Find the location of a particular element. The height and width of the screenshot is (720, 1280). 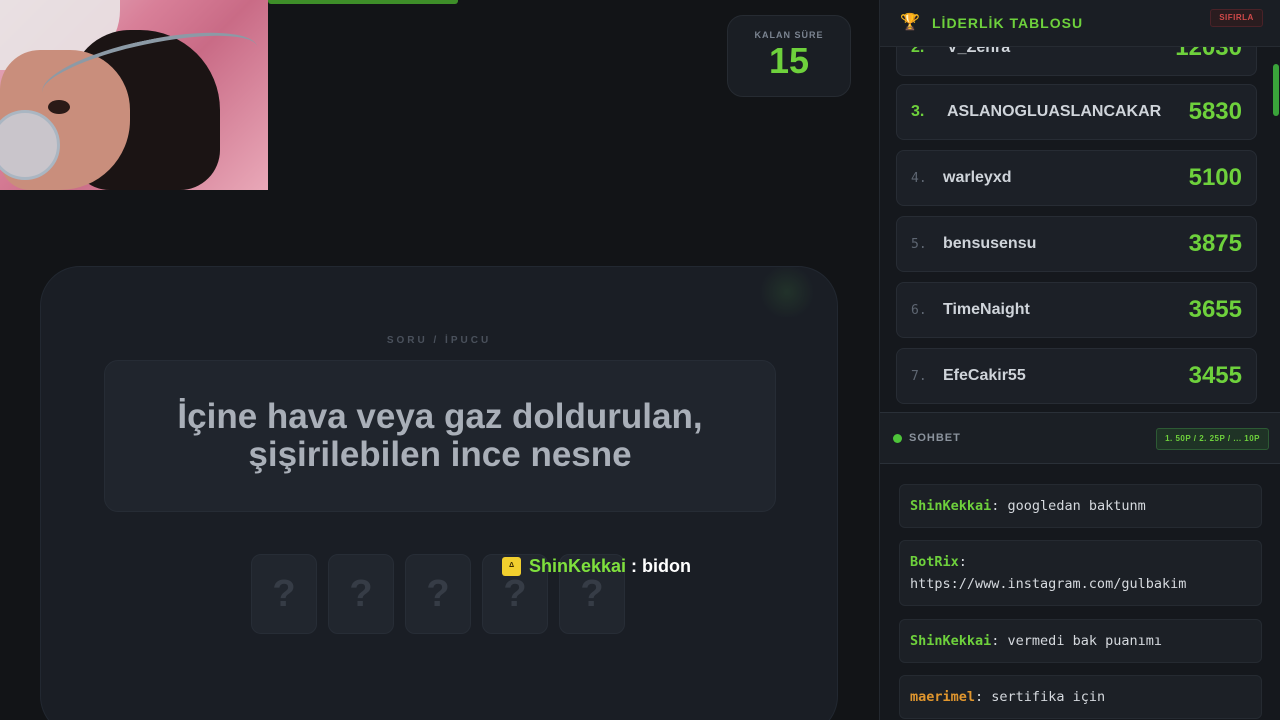

pikachu-badge-icon: ᐞ is located at coordinates (511, 566).